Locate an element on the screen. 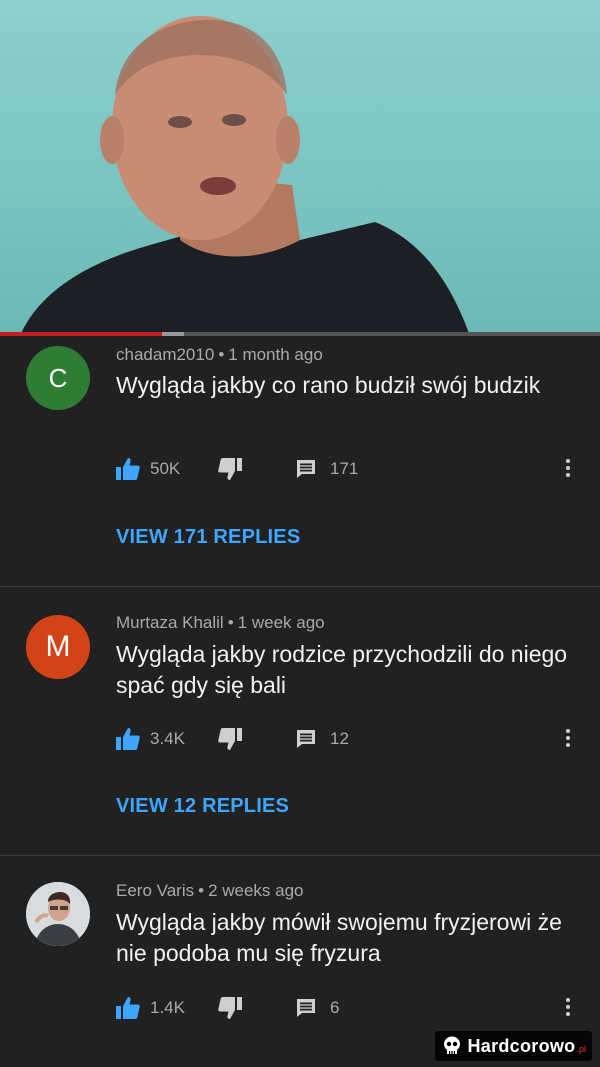 This screenshot has height=1067, width=600. like-button: 50K is located at coordinates (148, 469).